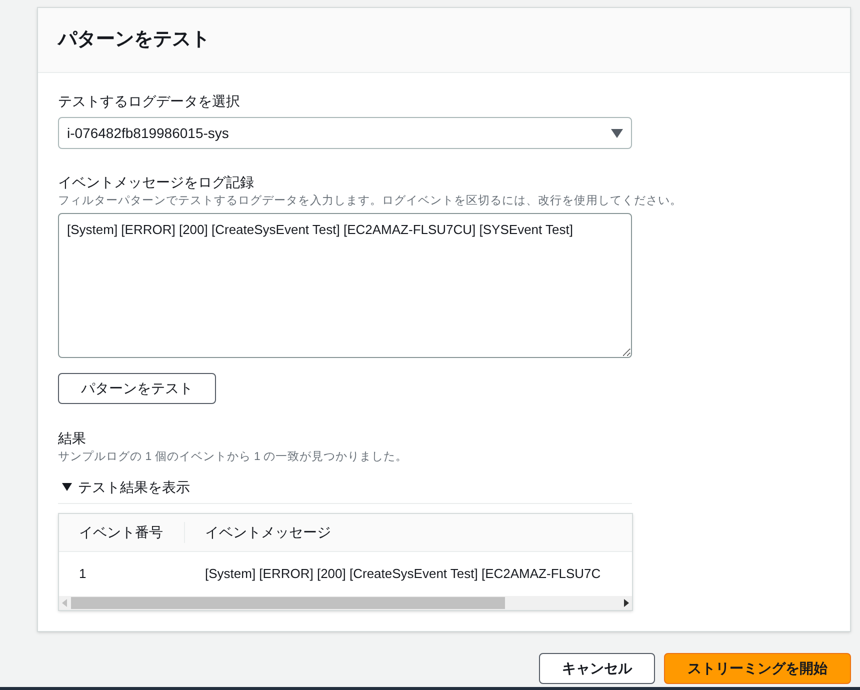  Describe the element at coordinates (597, 668) in the screenshot. I see `cancel-button: キャンセル` at that location.